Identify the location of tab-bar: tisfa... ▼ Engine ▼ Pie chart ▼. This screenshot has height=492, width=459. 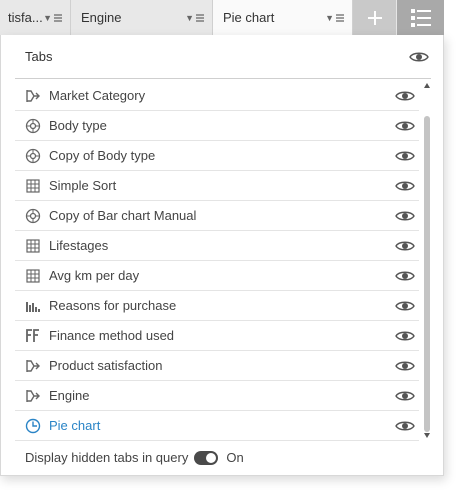
(222, 18).